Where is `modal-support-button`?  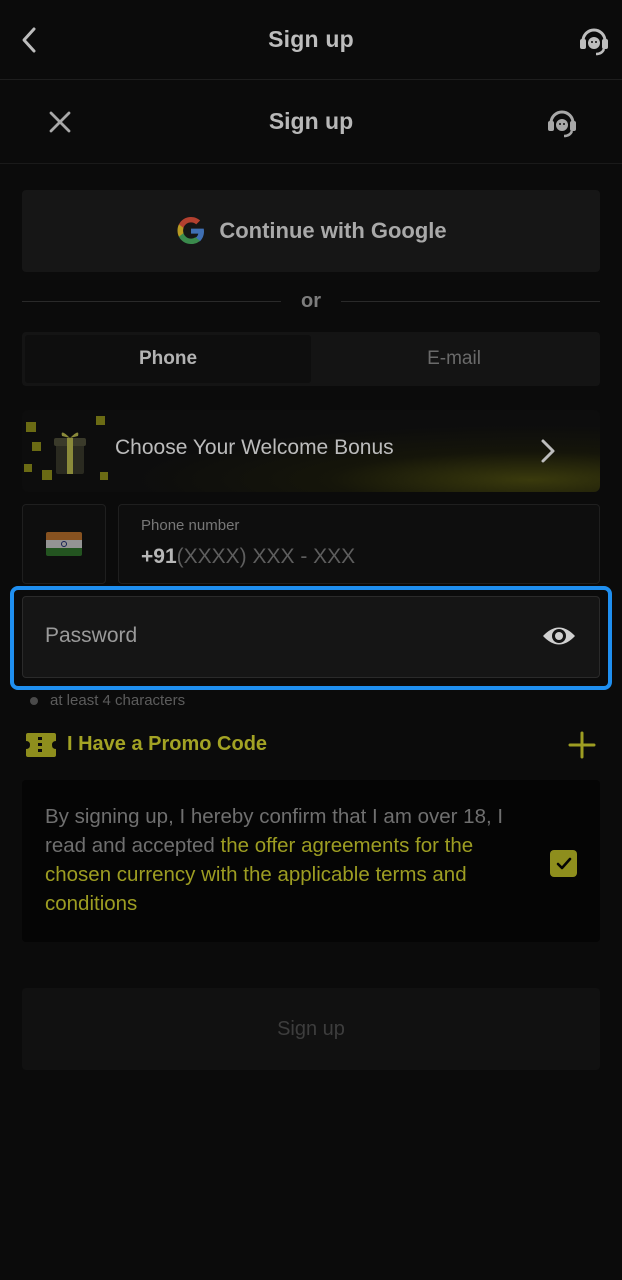
modal-support-button is located at coordinates (562, 122).